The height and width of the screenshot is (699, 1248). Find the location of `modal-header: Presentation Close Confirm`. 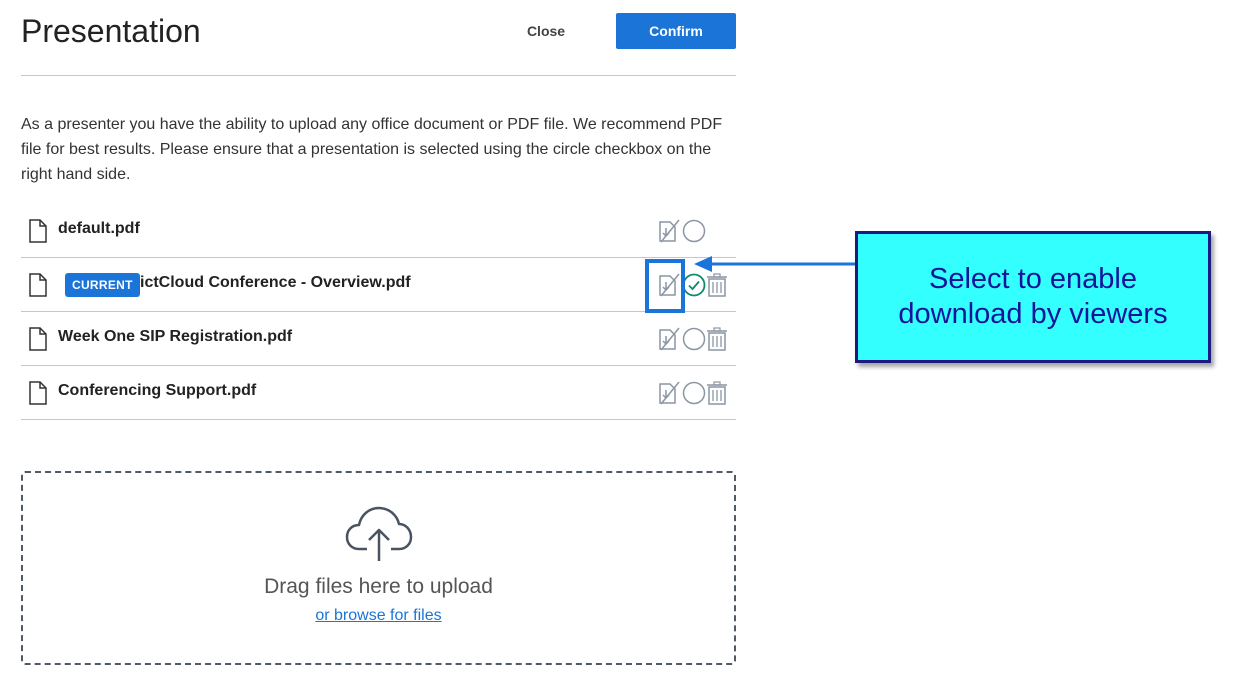

modal-header: Presentation Close Confirm is located at coordinates (378, 38).